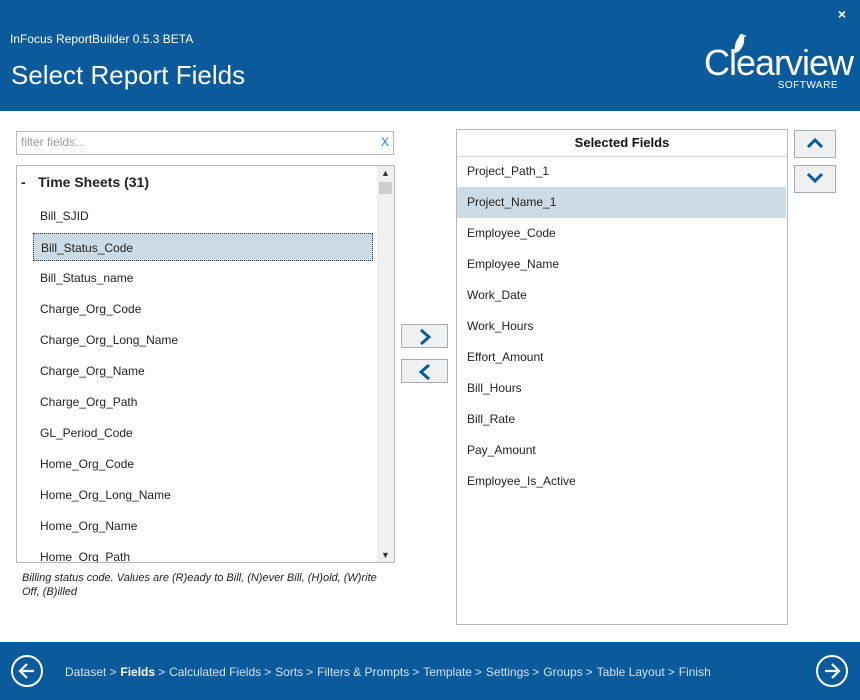  I want to click on selected-field-item: Project_Name_1, so click(621, 202).